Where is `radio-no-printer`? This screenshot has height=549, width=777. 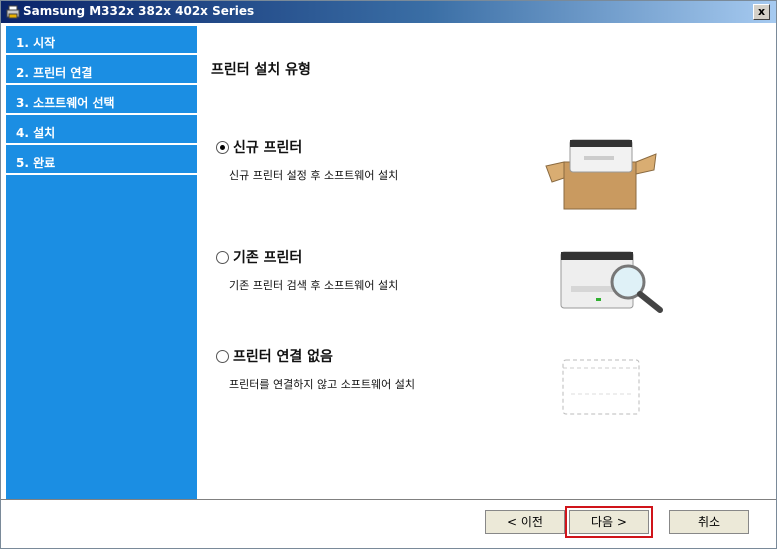 radio-no-printer is located at coordinates (222, 356).